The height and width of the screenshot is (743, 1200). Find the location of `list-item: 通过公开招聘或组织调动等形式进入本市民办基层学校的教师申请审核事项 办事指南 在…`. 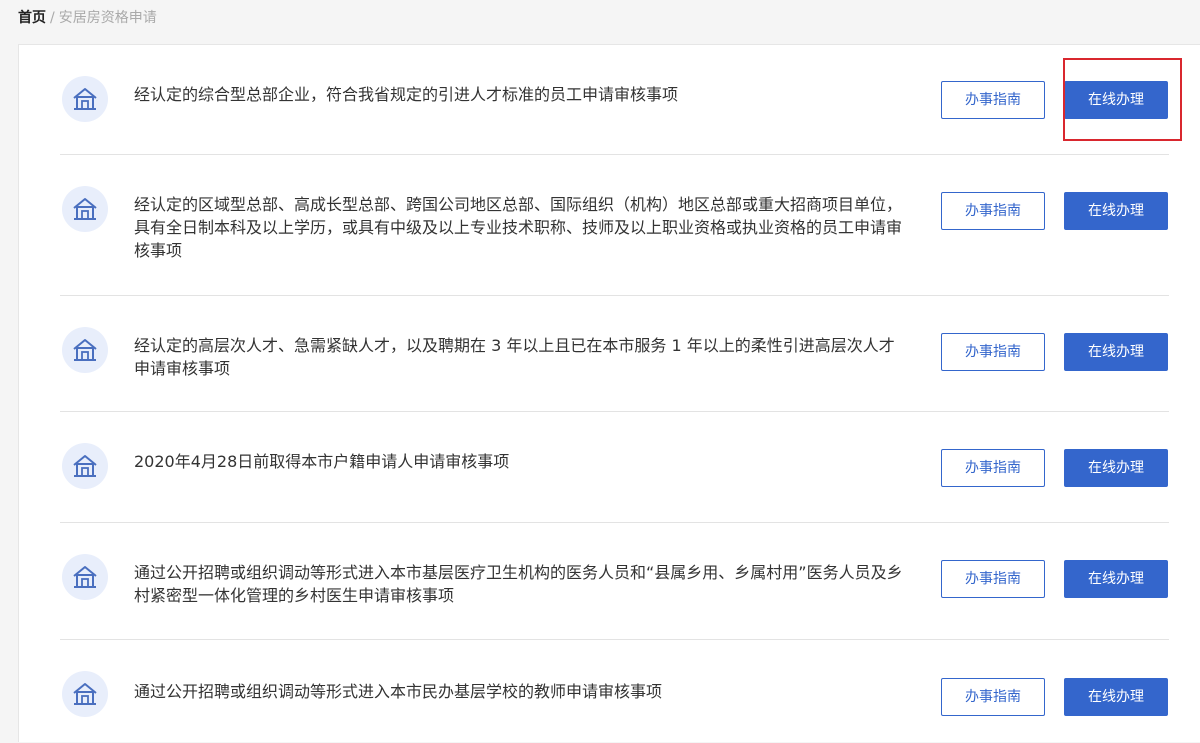

list-item: 通过公开招聘或组织调动等形式进入本市民办基层学校的教师申请审核事项 办事指南 在… is located at coordinates (614, 691).